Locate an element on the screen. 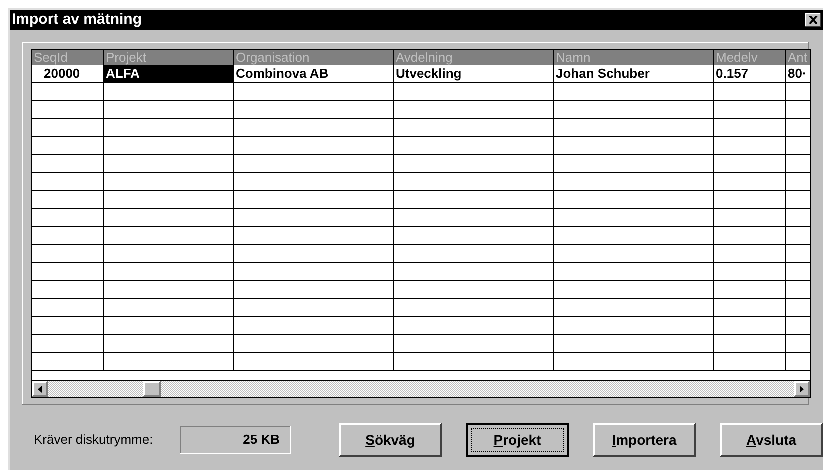 This screenshot has width=823, height=470. disk-space-label: Kräver diskutrymme: is located at coordinates (94, 440).